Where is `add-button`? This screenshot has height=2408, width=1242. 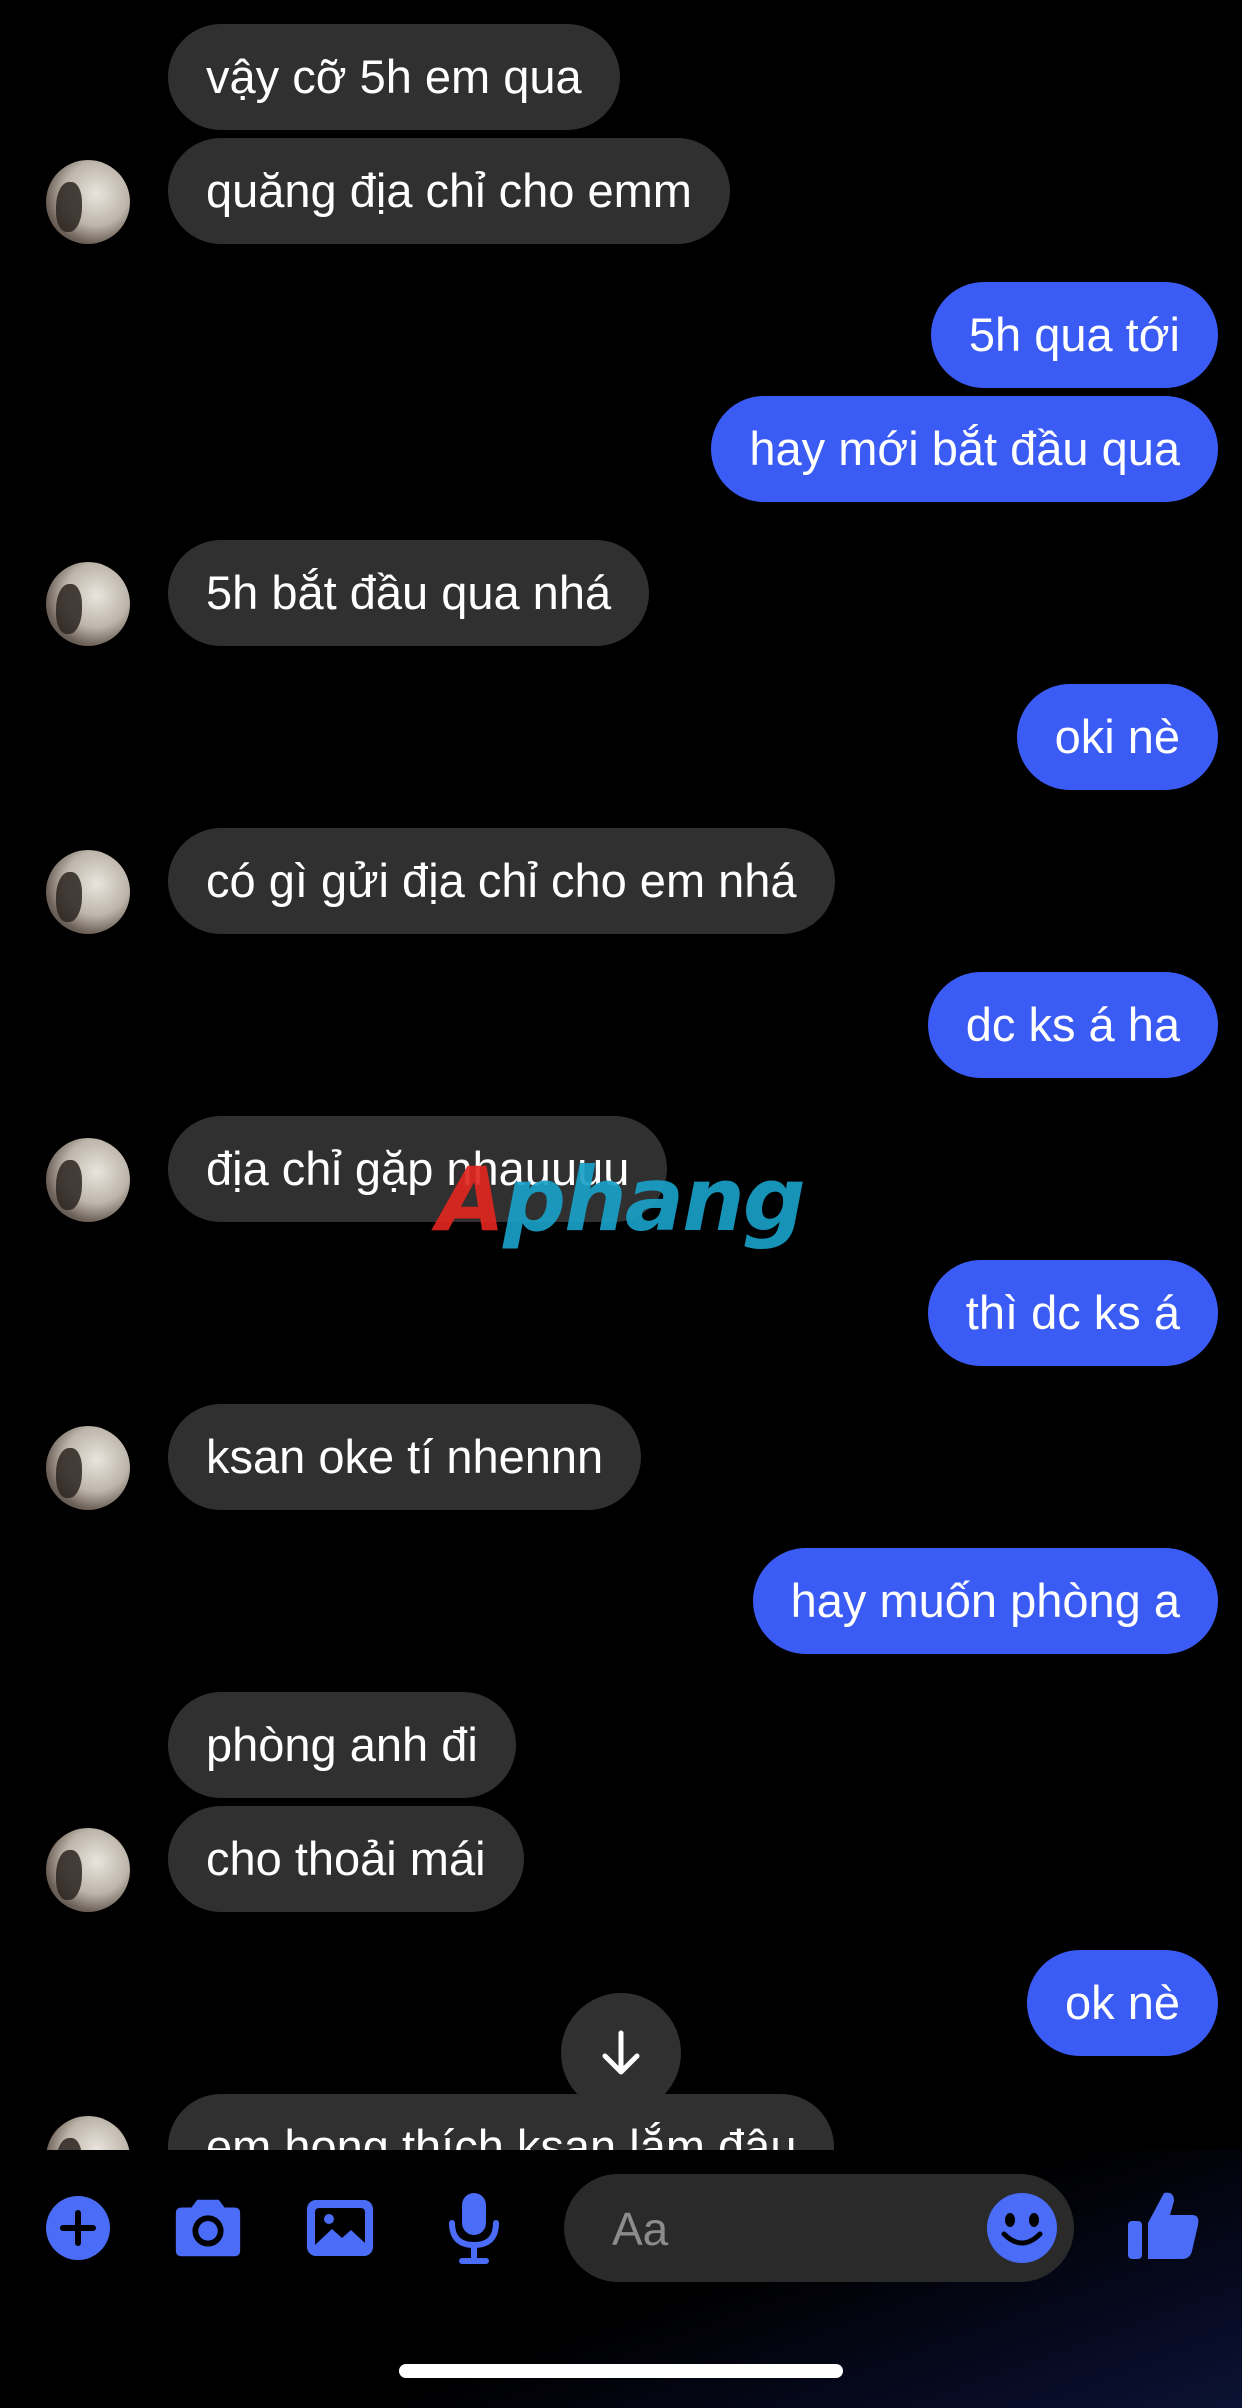 add-button is located at coordinates (78, 2228).